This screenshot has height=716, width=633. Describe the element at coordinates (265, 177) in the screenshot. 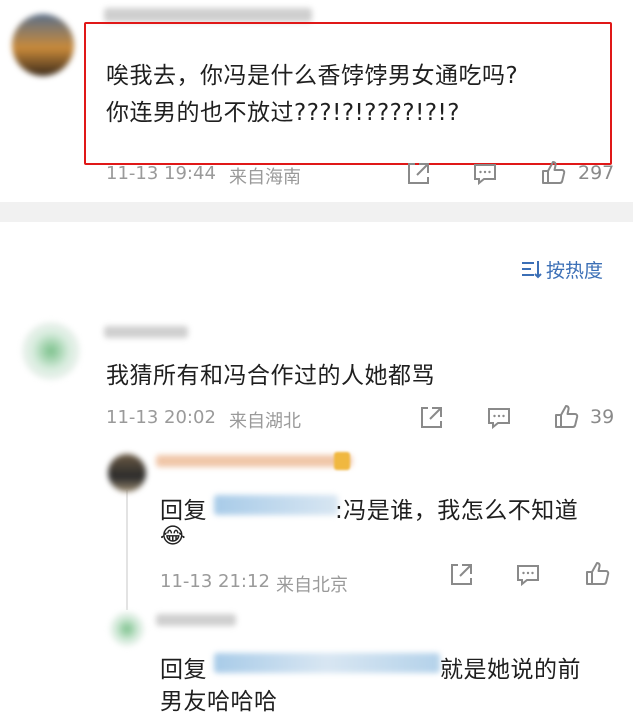

I see `comment-location: 来自海南` at that location.